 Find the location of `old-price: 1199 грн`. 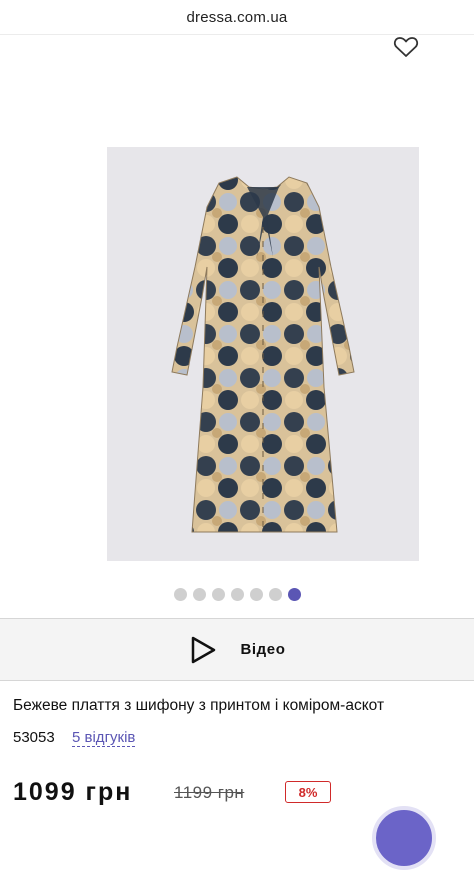

old-price: 1199 грн is located at coordinates (209, 792).